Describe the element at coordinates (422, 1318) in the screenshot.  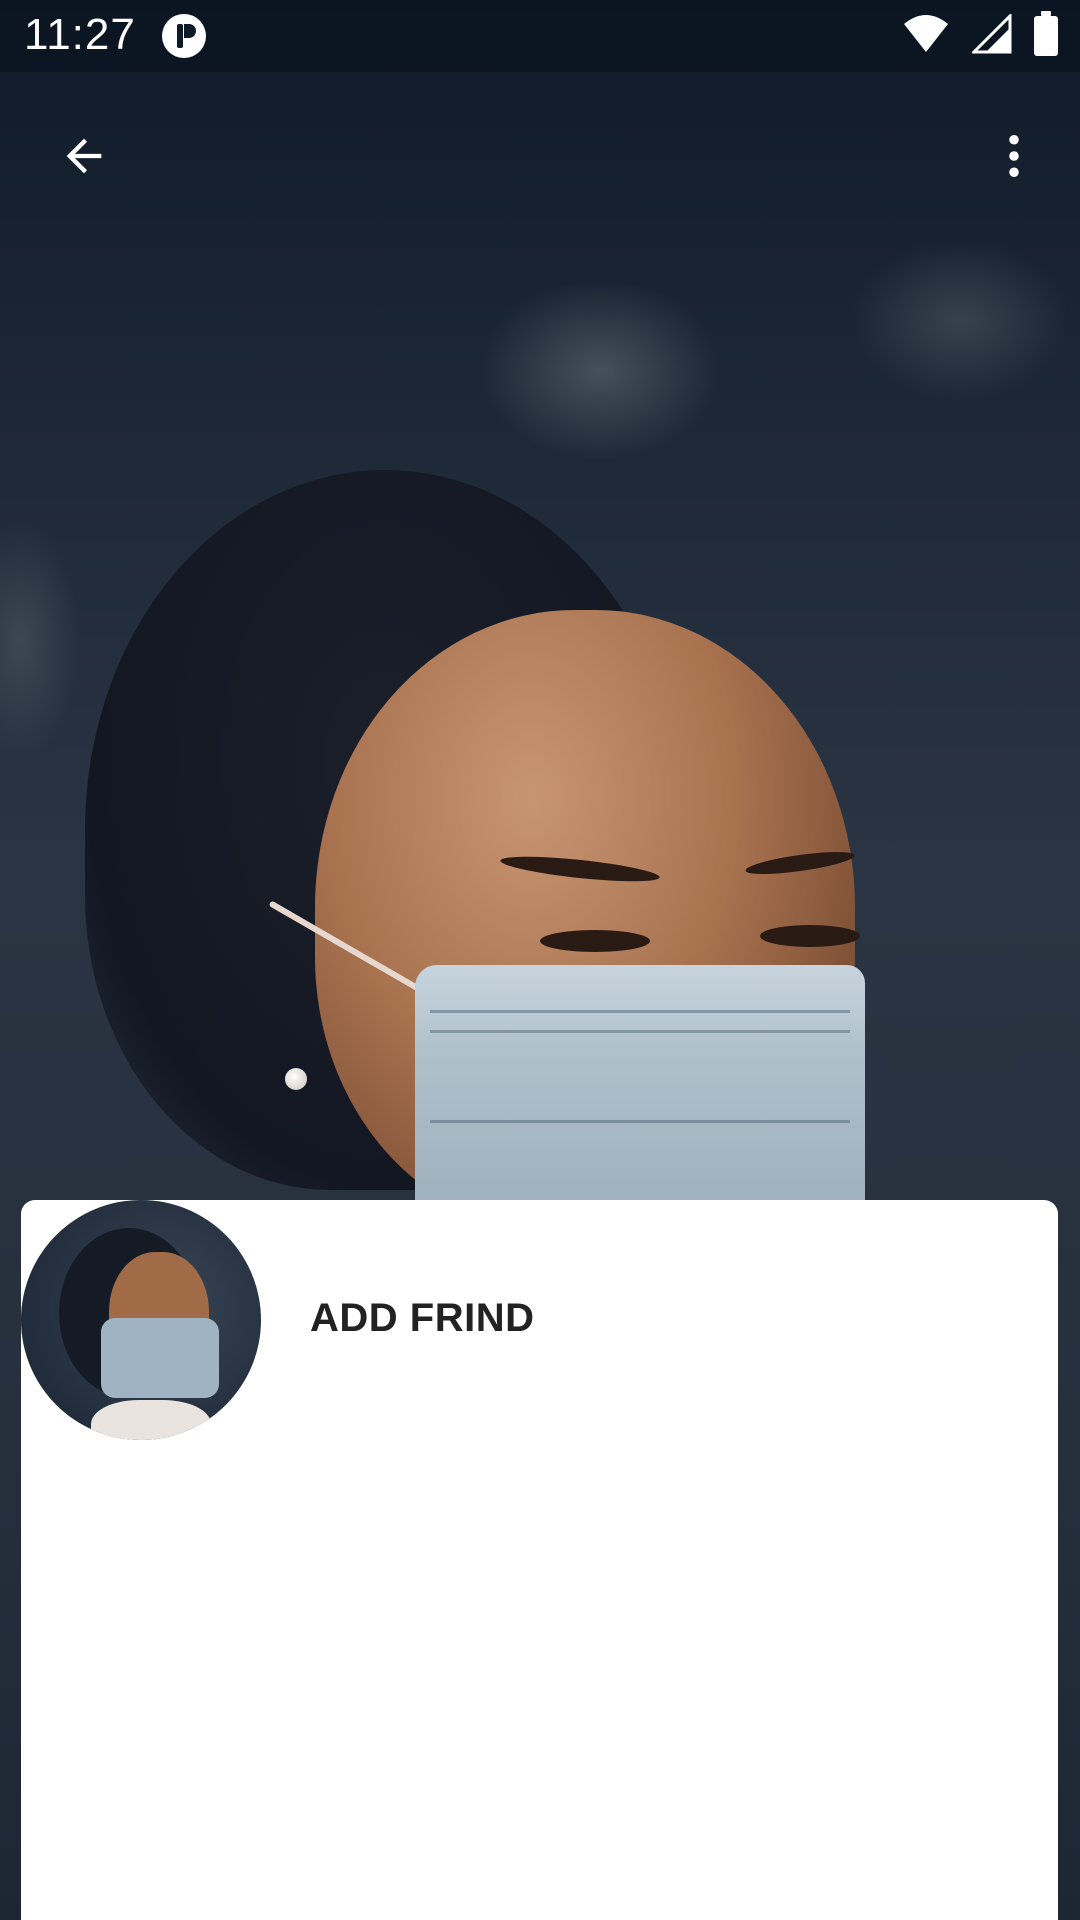
I see `add-friend-label: ADD FRIND` at that location.